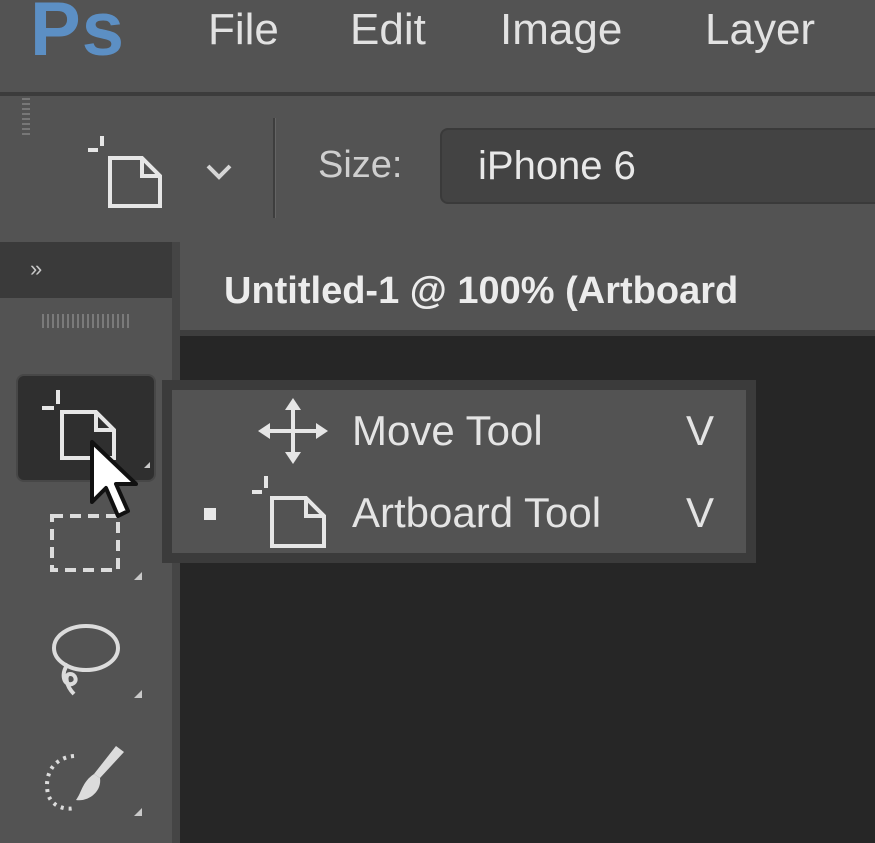  What do you see at coordinates (477, 512) in the screenshot?
I see `flyout-item-label: Artboard Tool` at bounding box center [477, 512].